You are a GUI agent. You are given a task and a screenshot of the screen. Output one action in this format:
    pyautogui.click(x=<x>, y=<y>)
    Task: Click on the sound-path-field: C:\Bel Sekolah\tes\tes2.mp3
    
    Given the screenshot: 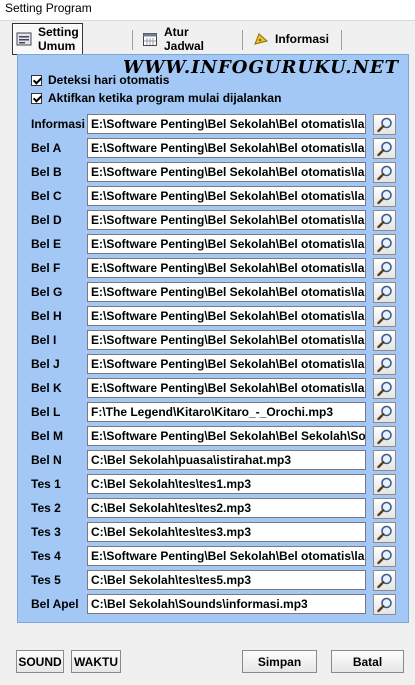 What is the action you would take?
    pyautogui.click(x=226, y=508)
    